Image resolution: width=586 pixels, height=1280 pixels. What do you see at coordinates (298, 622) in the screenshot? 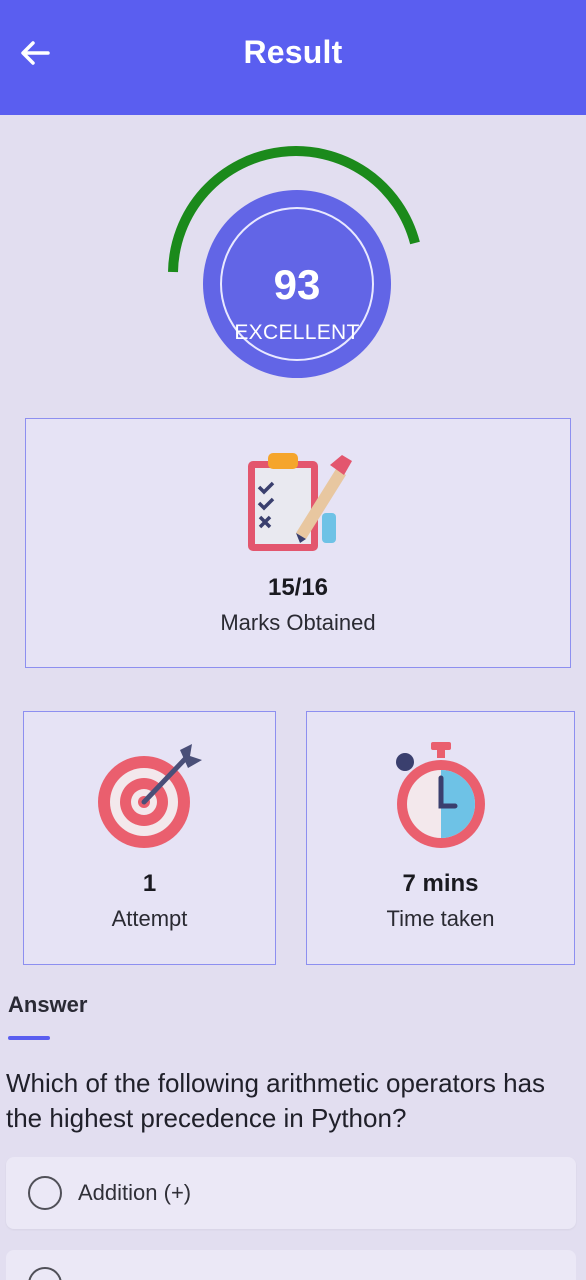
I see `marks-label: Marks Obtained` at bounding box center [298, 622].